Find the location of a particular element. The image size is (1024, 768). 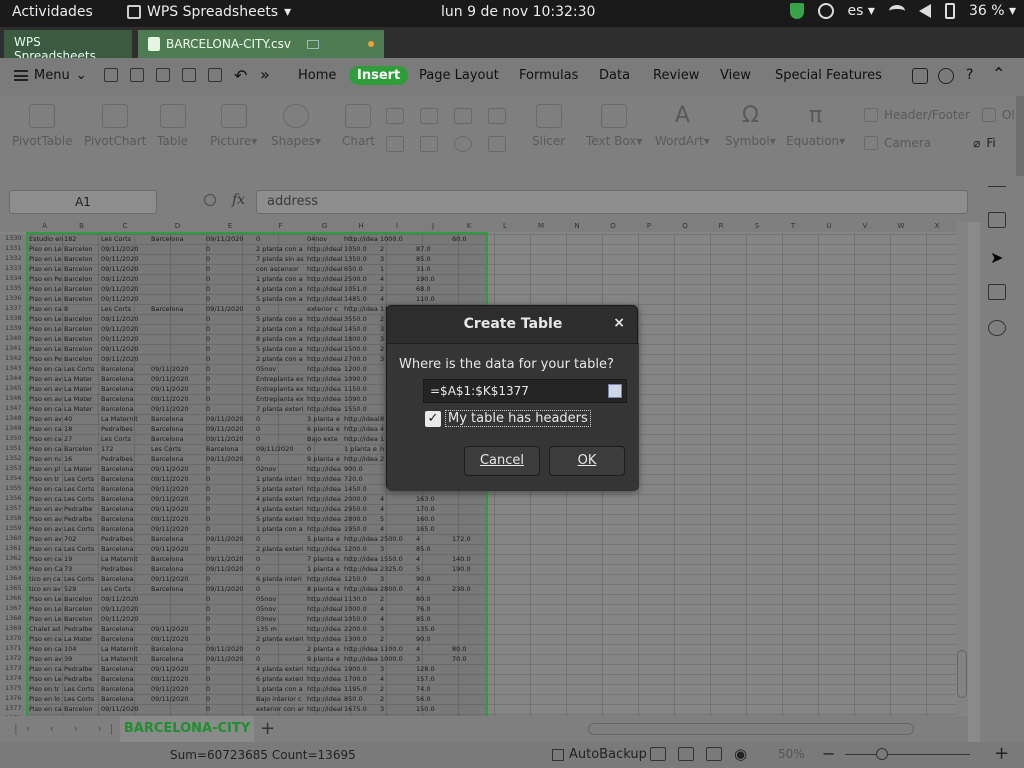

battery-level: 36 % ▾ is located at coordinates (992, 11).